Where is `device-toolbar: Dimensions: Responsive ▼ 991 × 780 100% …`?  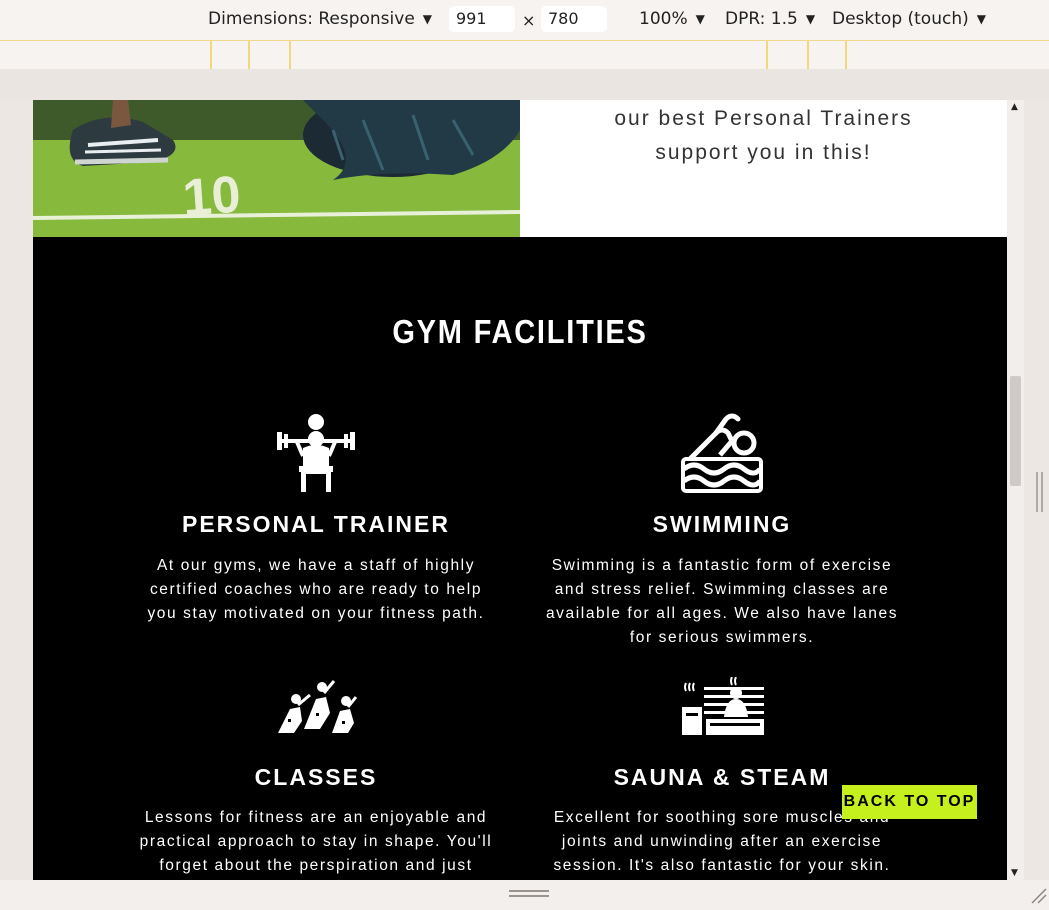 device-toolbar: Dimensions: Responsive ▼ 991 × 780 100% … is located at coordinates (524, 20).